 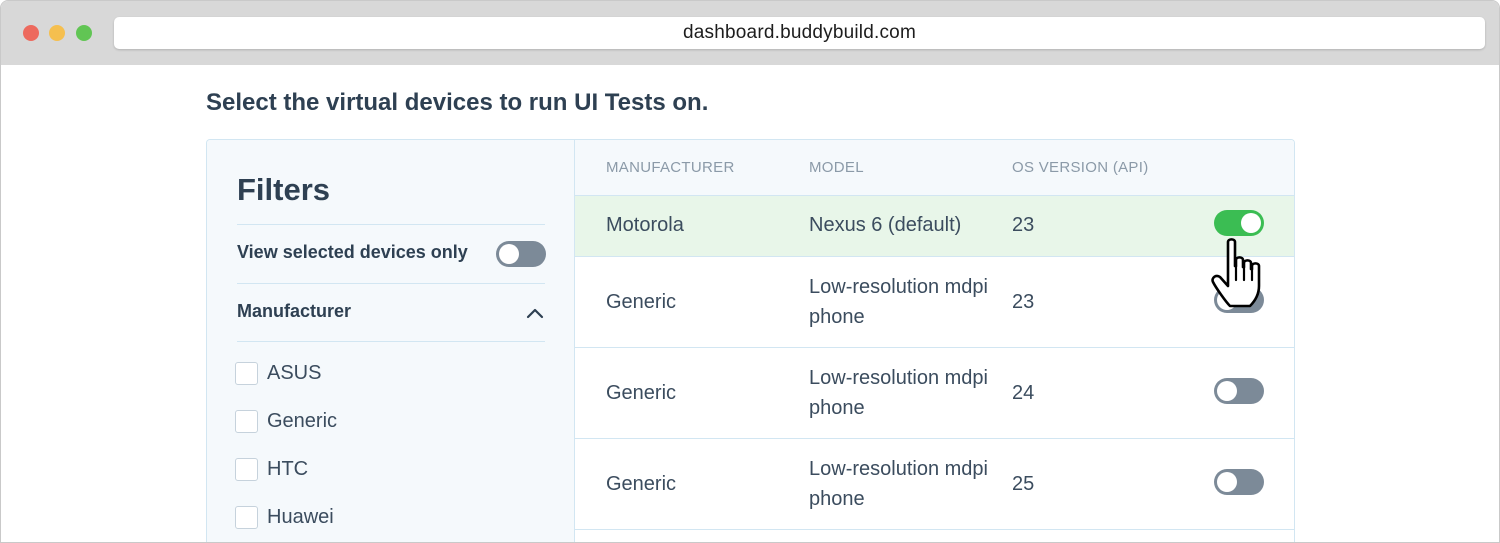 I want to click on cell-os-version: 24, so click(x=1023, y=393).